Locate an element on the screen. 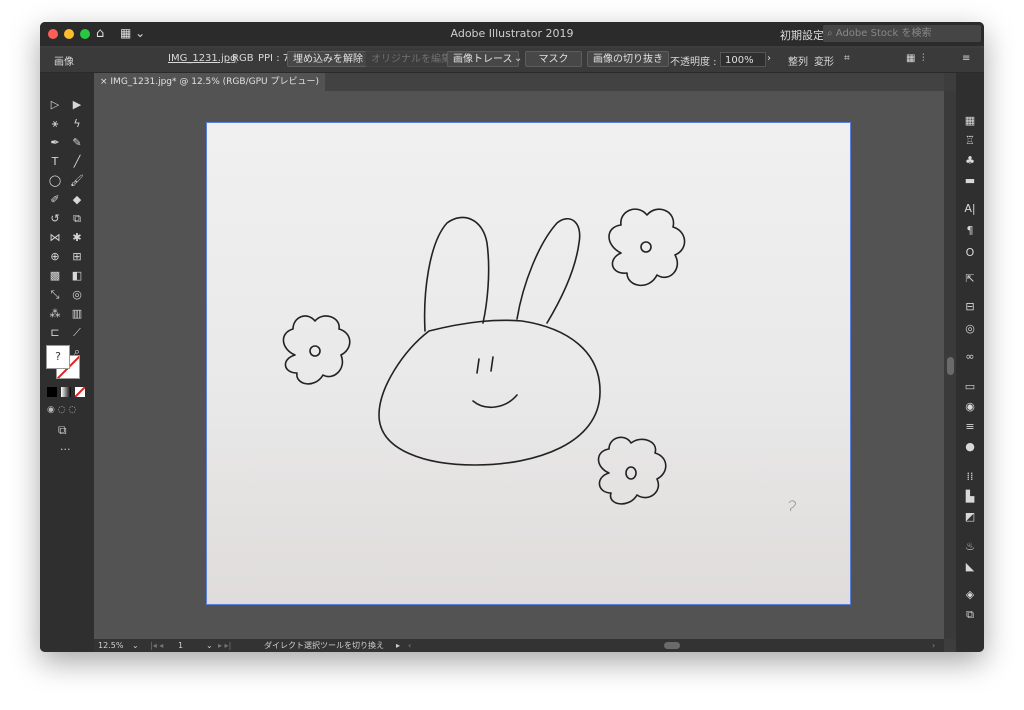 Image resolution: width=1024 pixels, height=710 pixels. crop-image-button: 画像の切り抜き is located at coordinates (628, 59).